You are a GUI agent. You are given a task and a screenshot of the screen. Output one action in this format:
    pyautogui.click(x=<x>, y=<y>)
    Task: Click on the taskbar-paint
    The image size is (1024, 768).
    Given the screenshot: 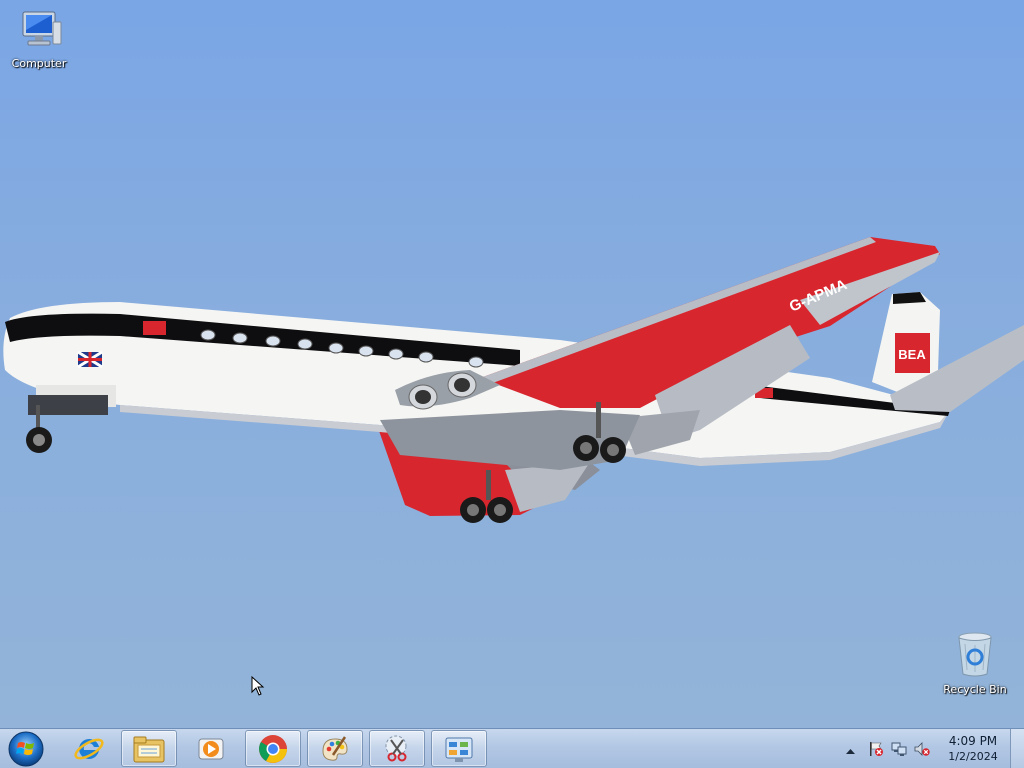 What is the action you would take?
    pyautogui.click(x=335, y=748)
    